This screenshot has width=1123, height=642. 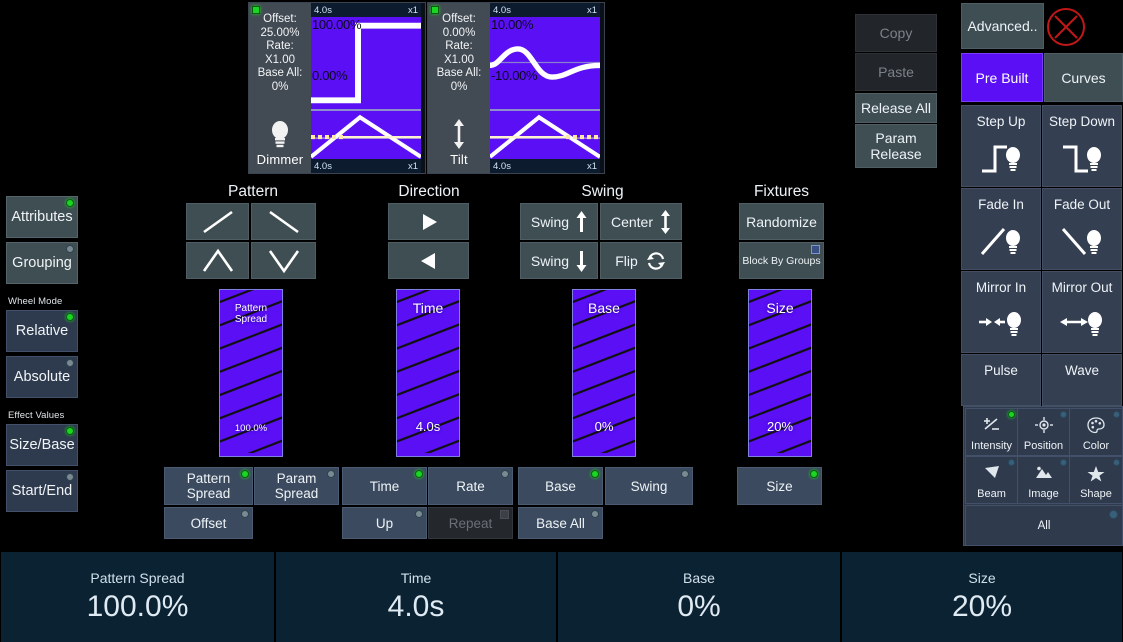 I want to click on attribute-button-image: Image, so click(x=1043, y=480).